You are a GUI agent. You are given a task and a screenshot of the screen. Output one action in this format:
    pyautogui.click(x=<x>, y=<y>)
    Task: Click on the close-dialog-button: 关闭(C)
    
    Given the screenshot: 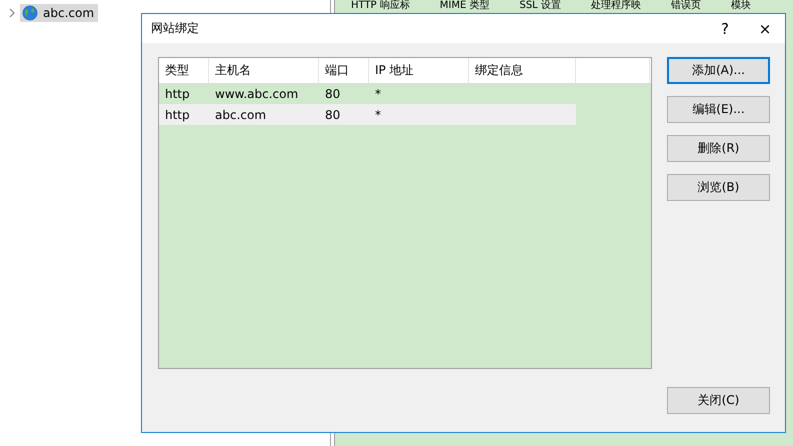 What is the action you would take?
    pyautogui.click(x=718, y=400)
    